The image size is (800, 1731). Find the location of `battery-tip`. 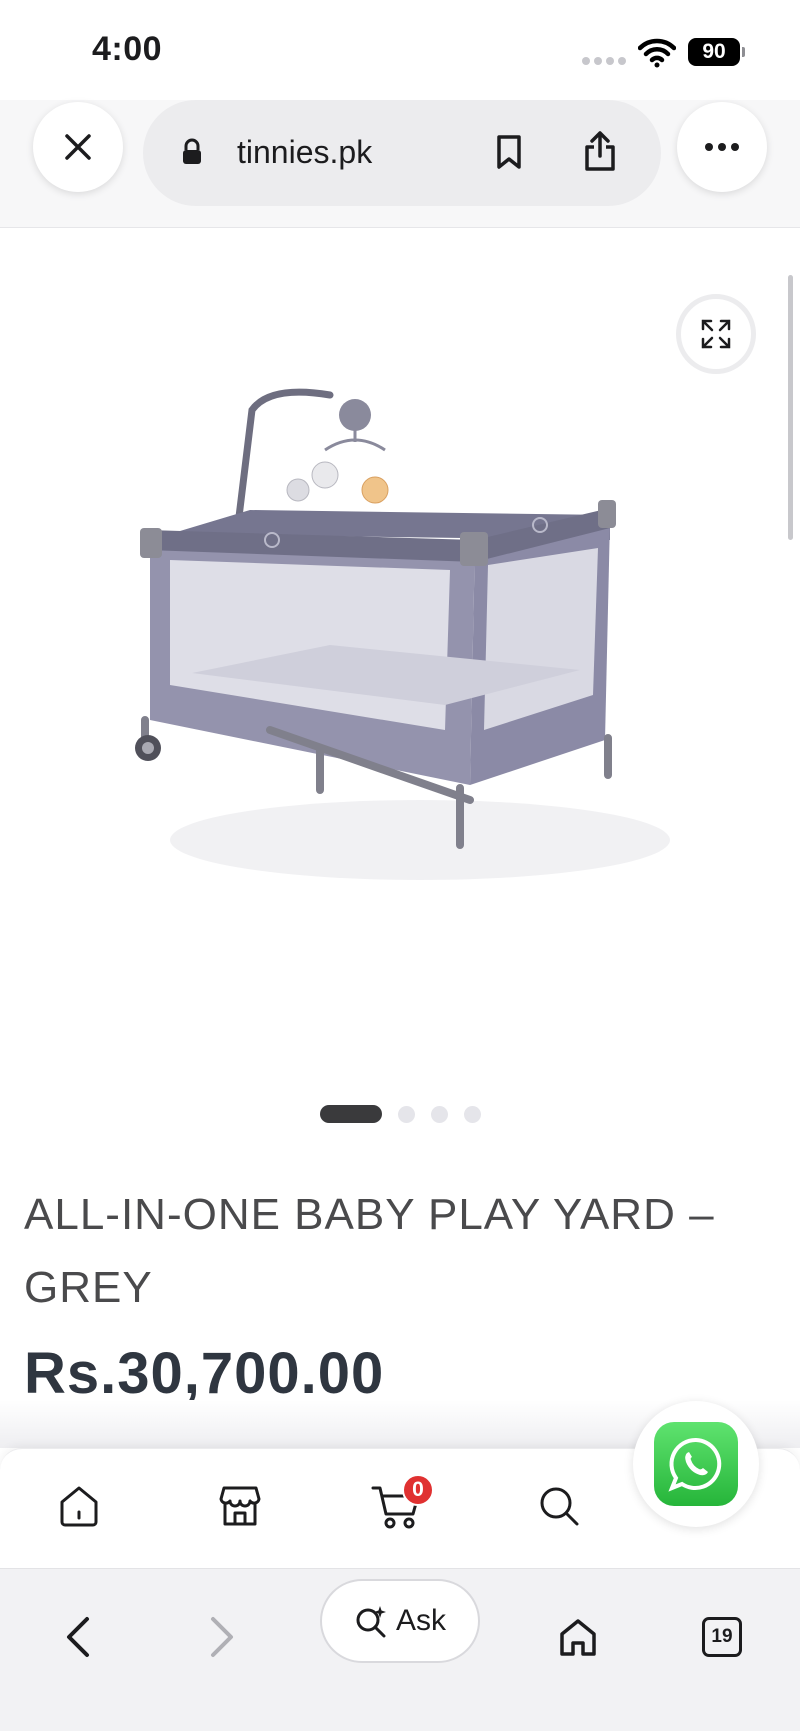

battery-tip is located at coordinates (743, 52).